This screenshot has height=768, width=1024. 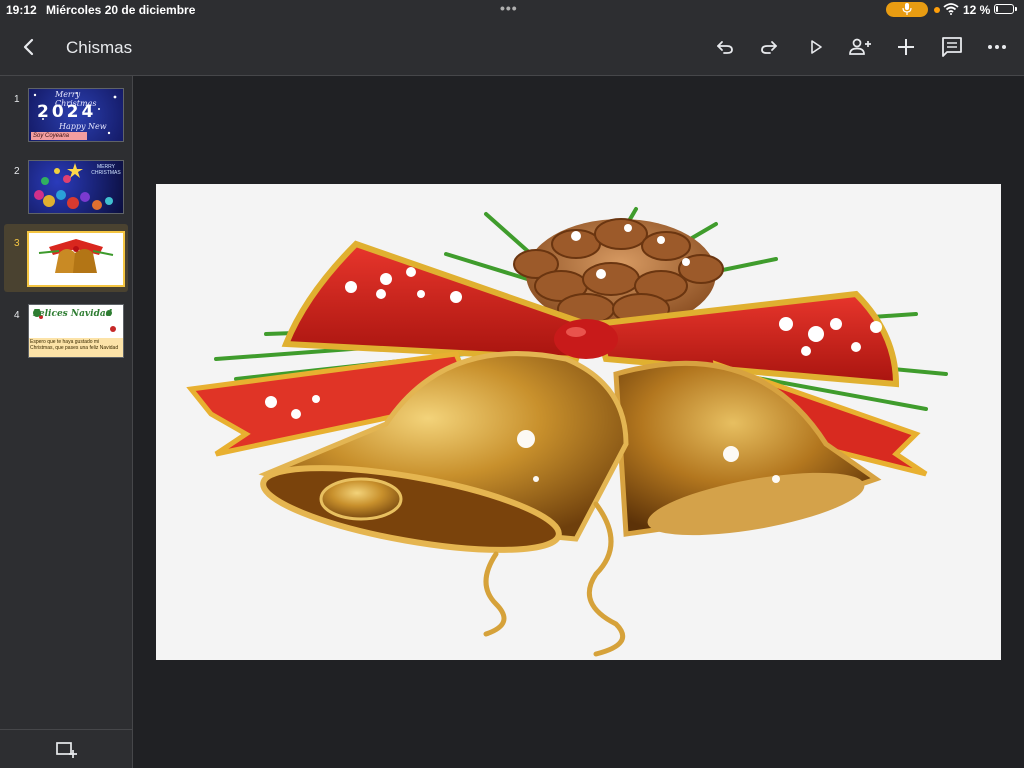 I want to click on sidebar-footer, so click(x=66, y=748).